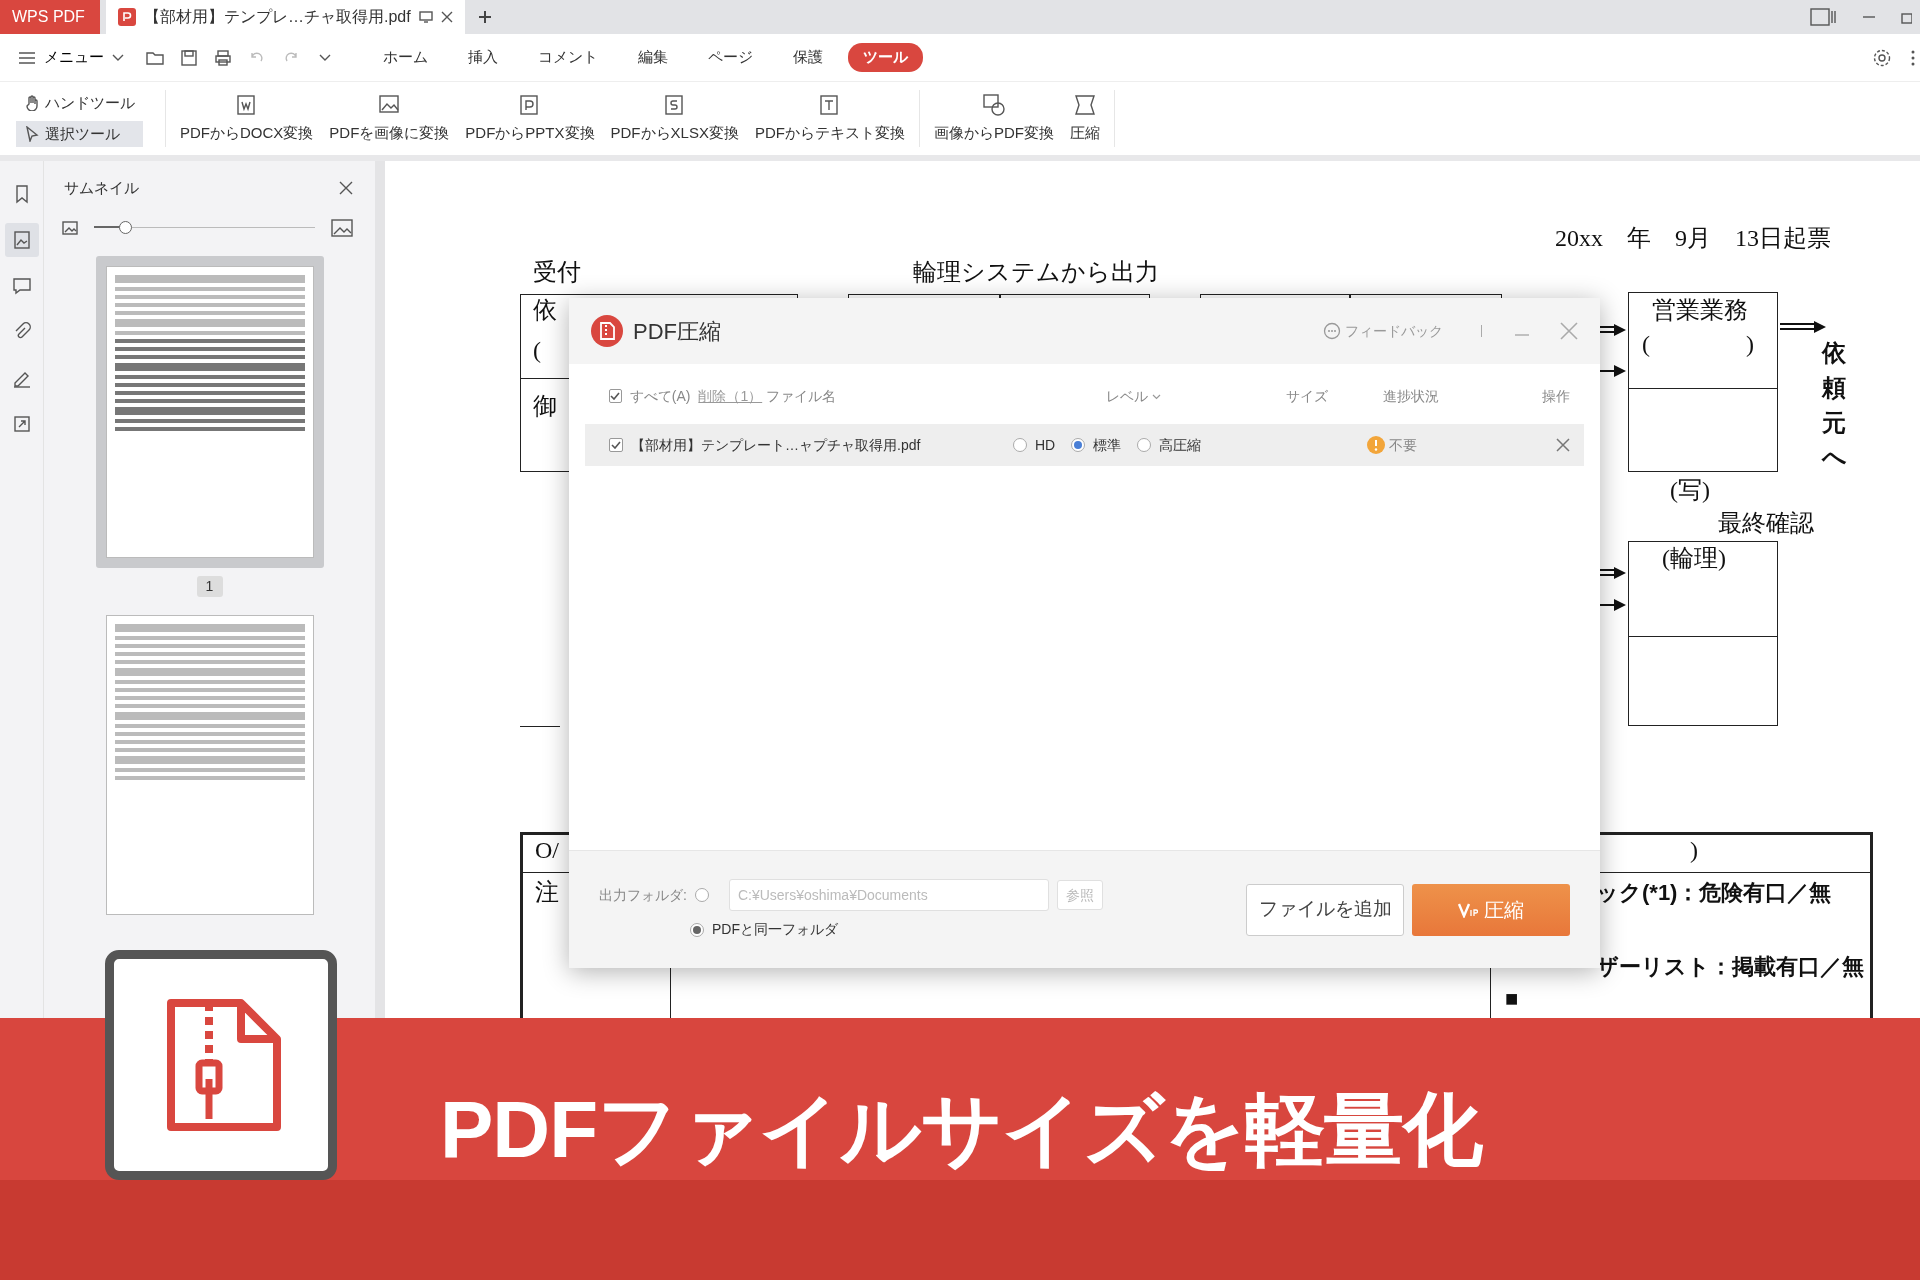 Image resolution: width=1920 pixels, height=1280 pixels. Describe the element at coordinates (50, 17) in the screenshot. I see `app-tab: WPS PDF` at that location.